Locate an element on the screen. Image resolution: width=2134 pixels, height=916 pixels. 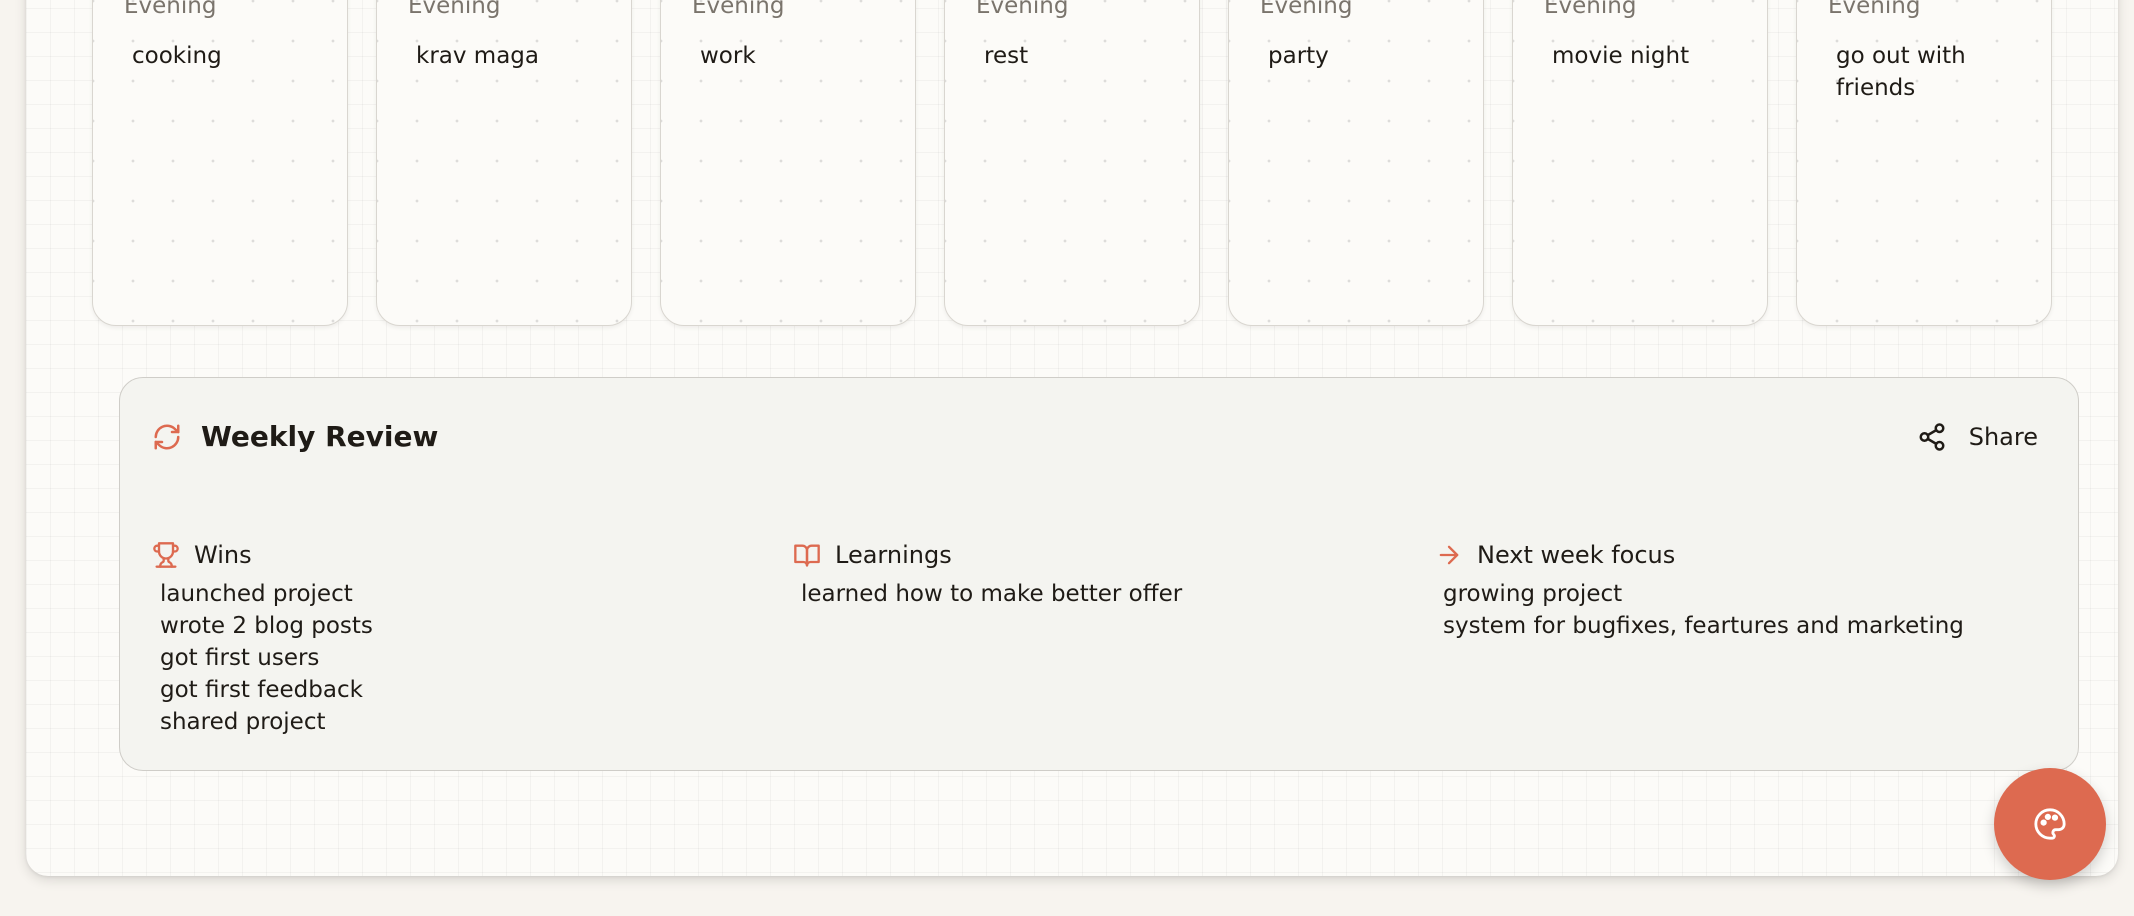
palette-icon is located at coordinates (2050, 824).